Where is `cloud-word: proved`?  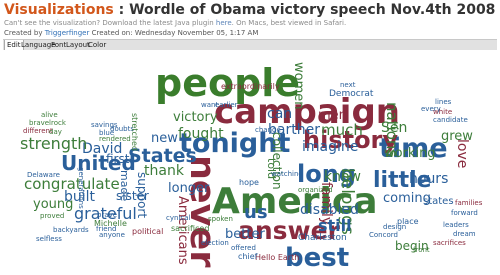
cloud-word: proved is located at coordinates (52, 216).